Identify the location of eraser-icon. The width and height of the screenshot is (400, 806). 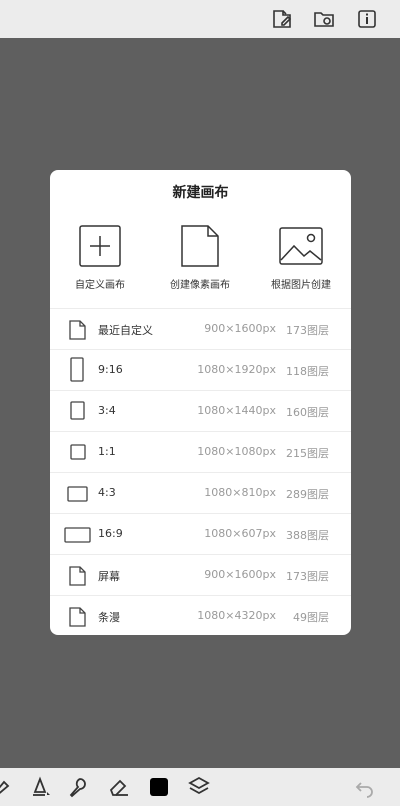
(119, 787).